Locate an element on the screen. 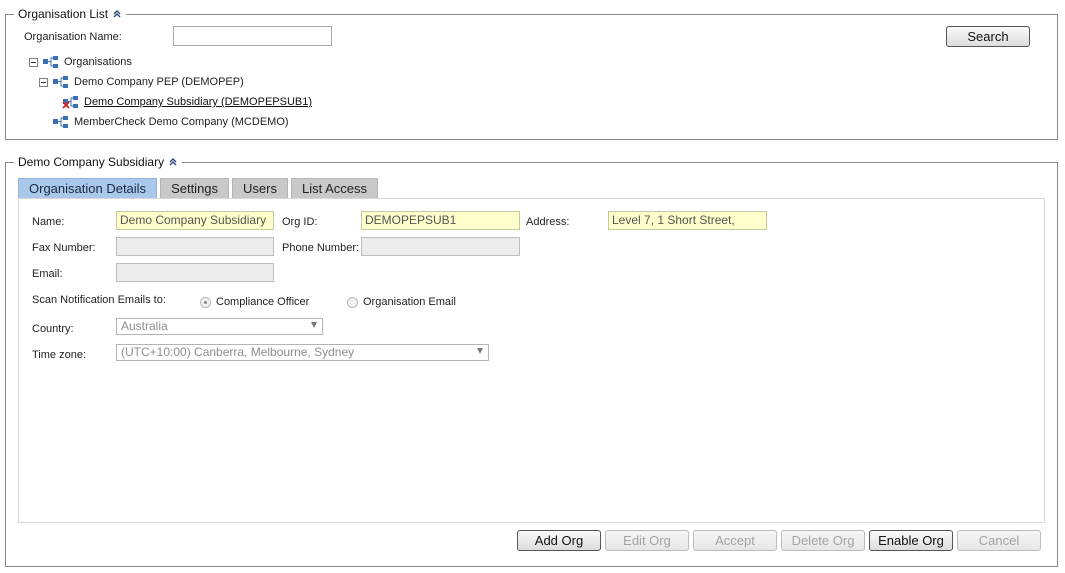 The image size is (1065, 573). tree-label-membercheck-demo: MemberCheck Demo Company (MCDEMO) is located at coordinates (181, 122).